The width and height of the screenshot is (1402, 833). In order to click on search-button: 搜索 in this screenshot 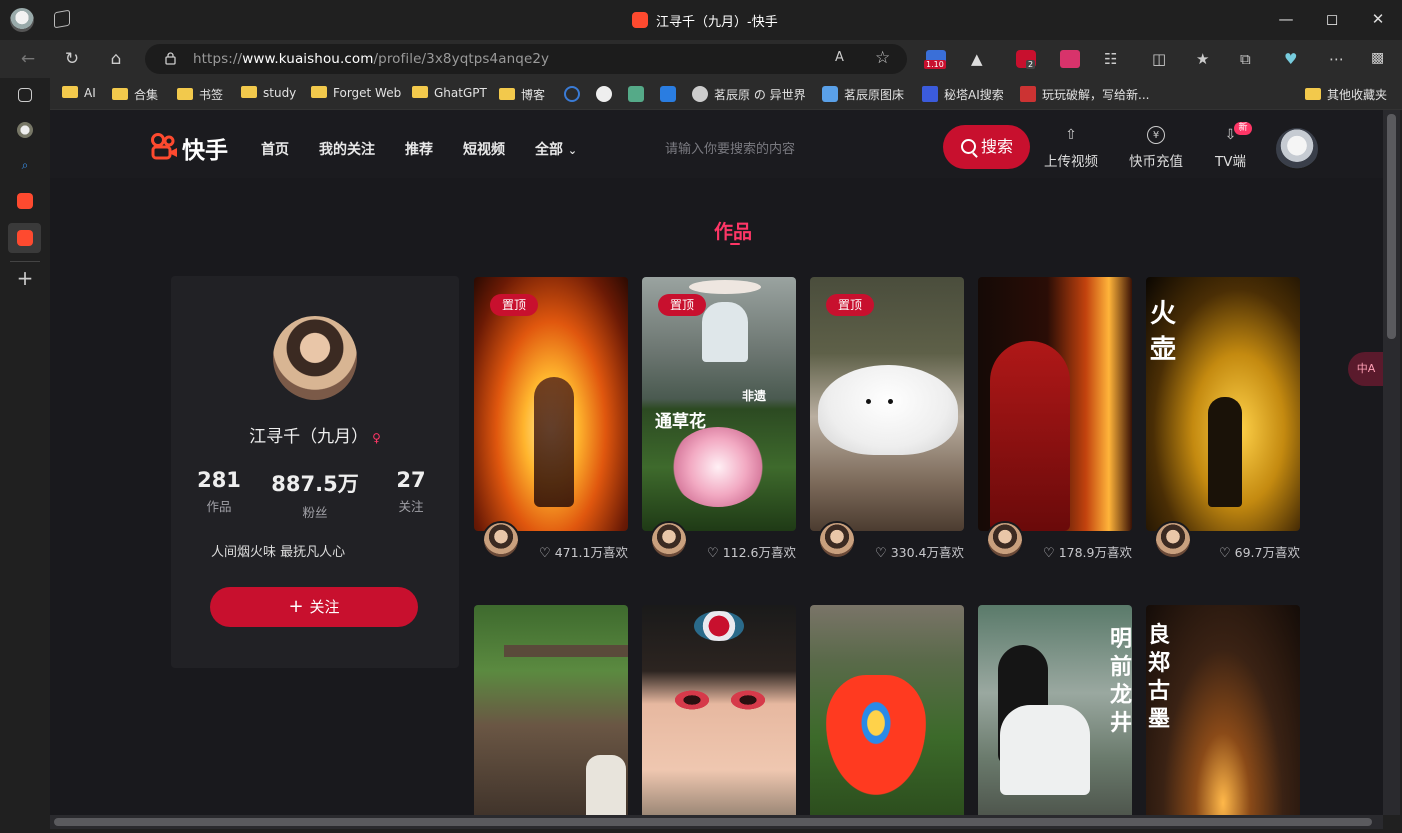, I will do `click(986, 147)`.